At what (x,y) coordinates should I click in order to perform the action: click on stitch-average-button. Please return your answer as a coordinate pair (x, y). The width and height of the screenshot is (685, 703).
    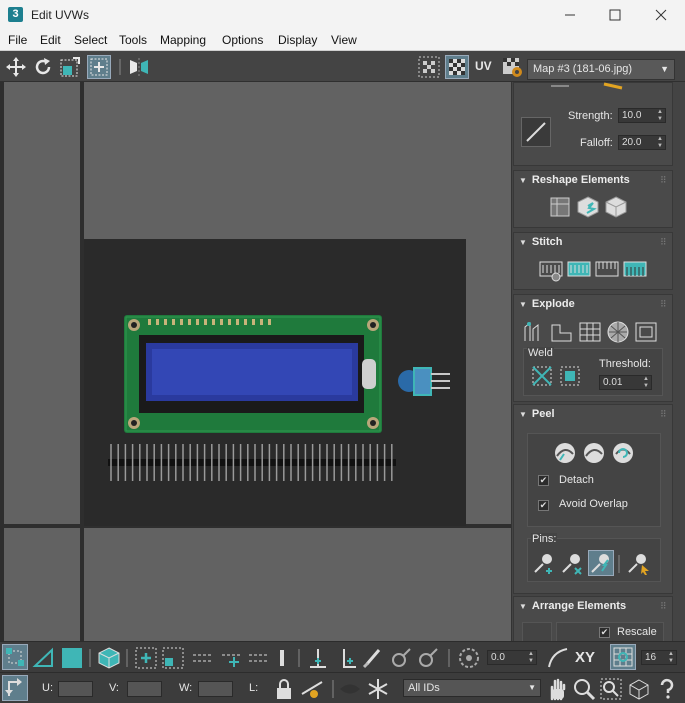
    Looking at the image, I should click on (607, 270).